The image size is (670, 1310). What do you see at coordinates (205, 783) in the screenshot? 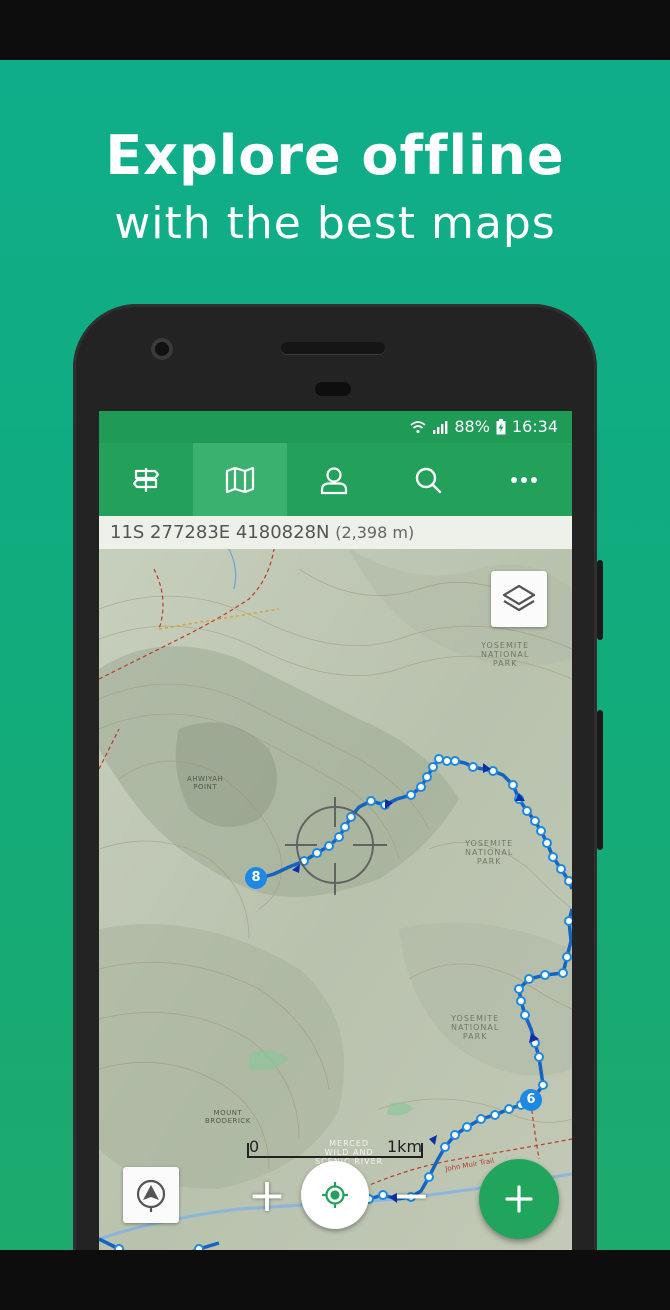
I see `map-label-ahwiyah: AHWIYAH POINT` at bounding box center [205, 783].